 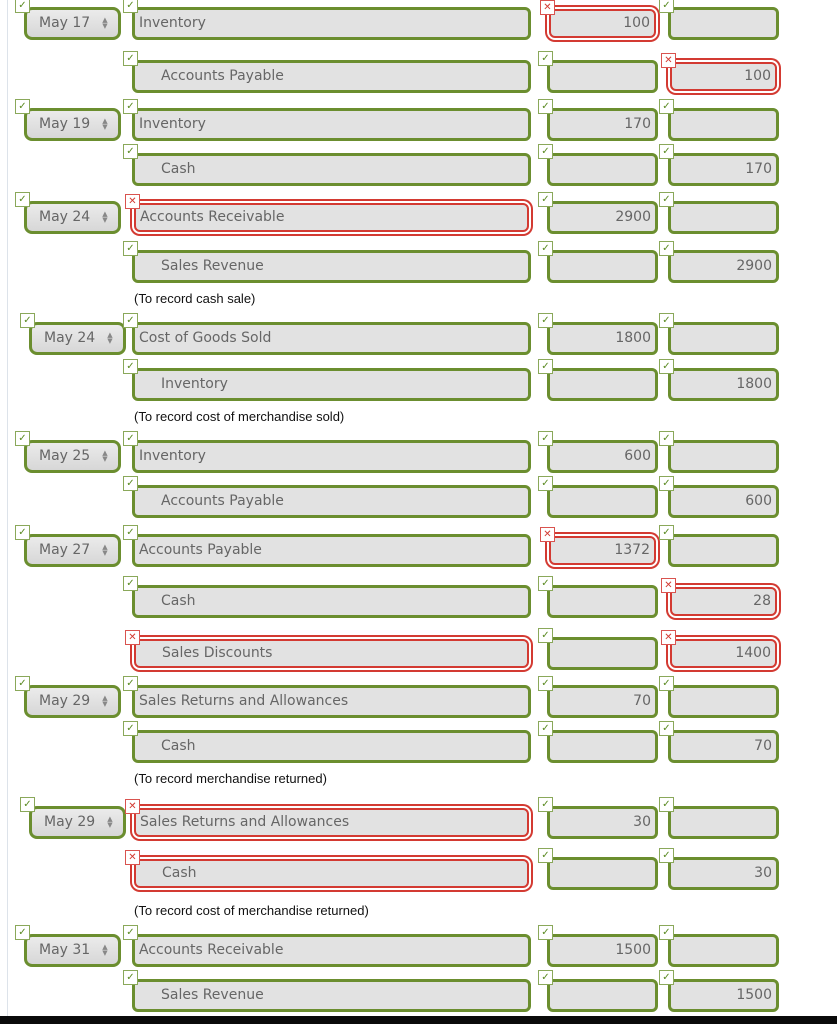 What do you see at coordinates (723, 76) in the screenshot?
I see `credit-field-input: 100` at bounding box center [723, 76].